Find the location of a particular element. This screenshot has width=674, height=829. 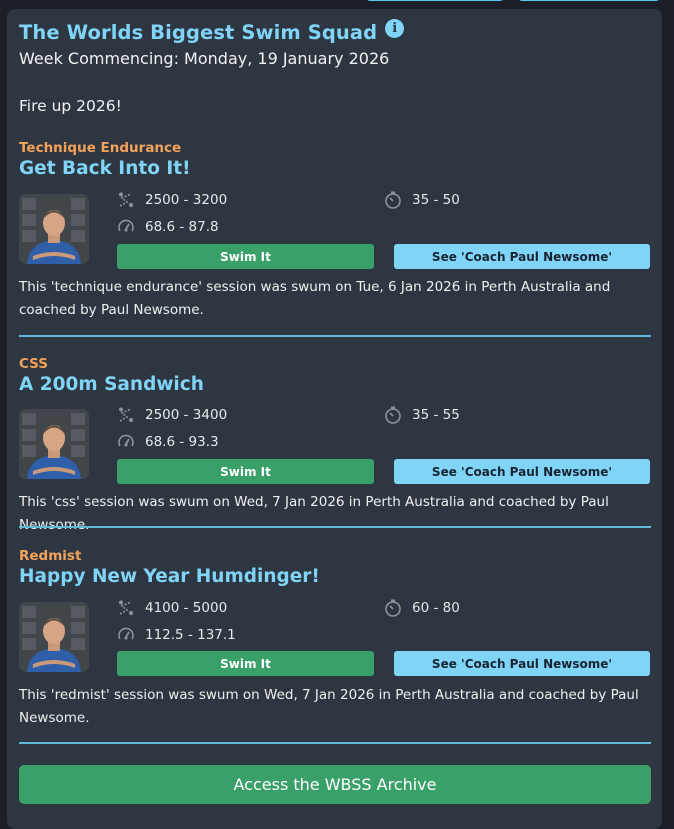

week-commencing: Week Commencing: Monday, 19 January 2026 is located at coordinates (204, 58).